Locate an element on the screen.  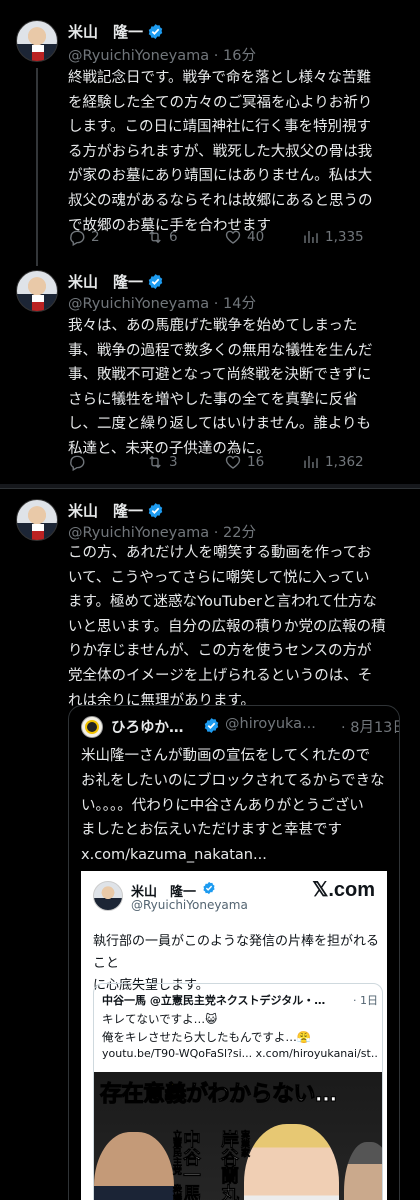
x-logo: 𝕏.com is located at coordinates (343, 890).